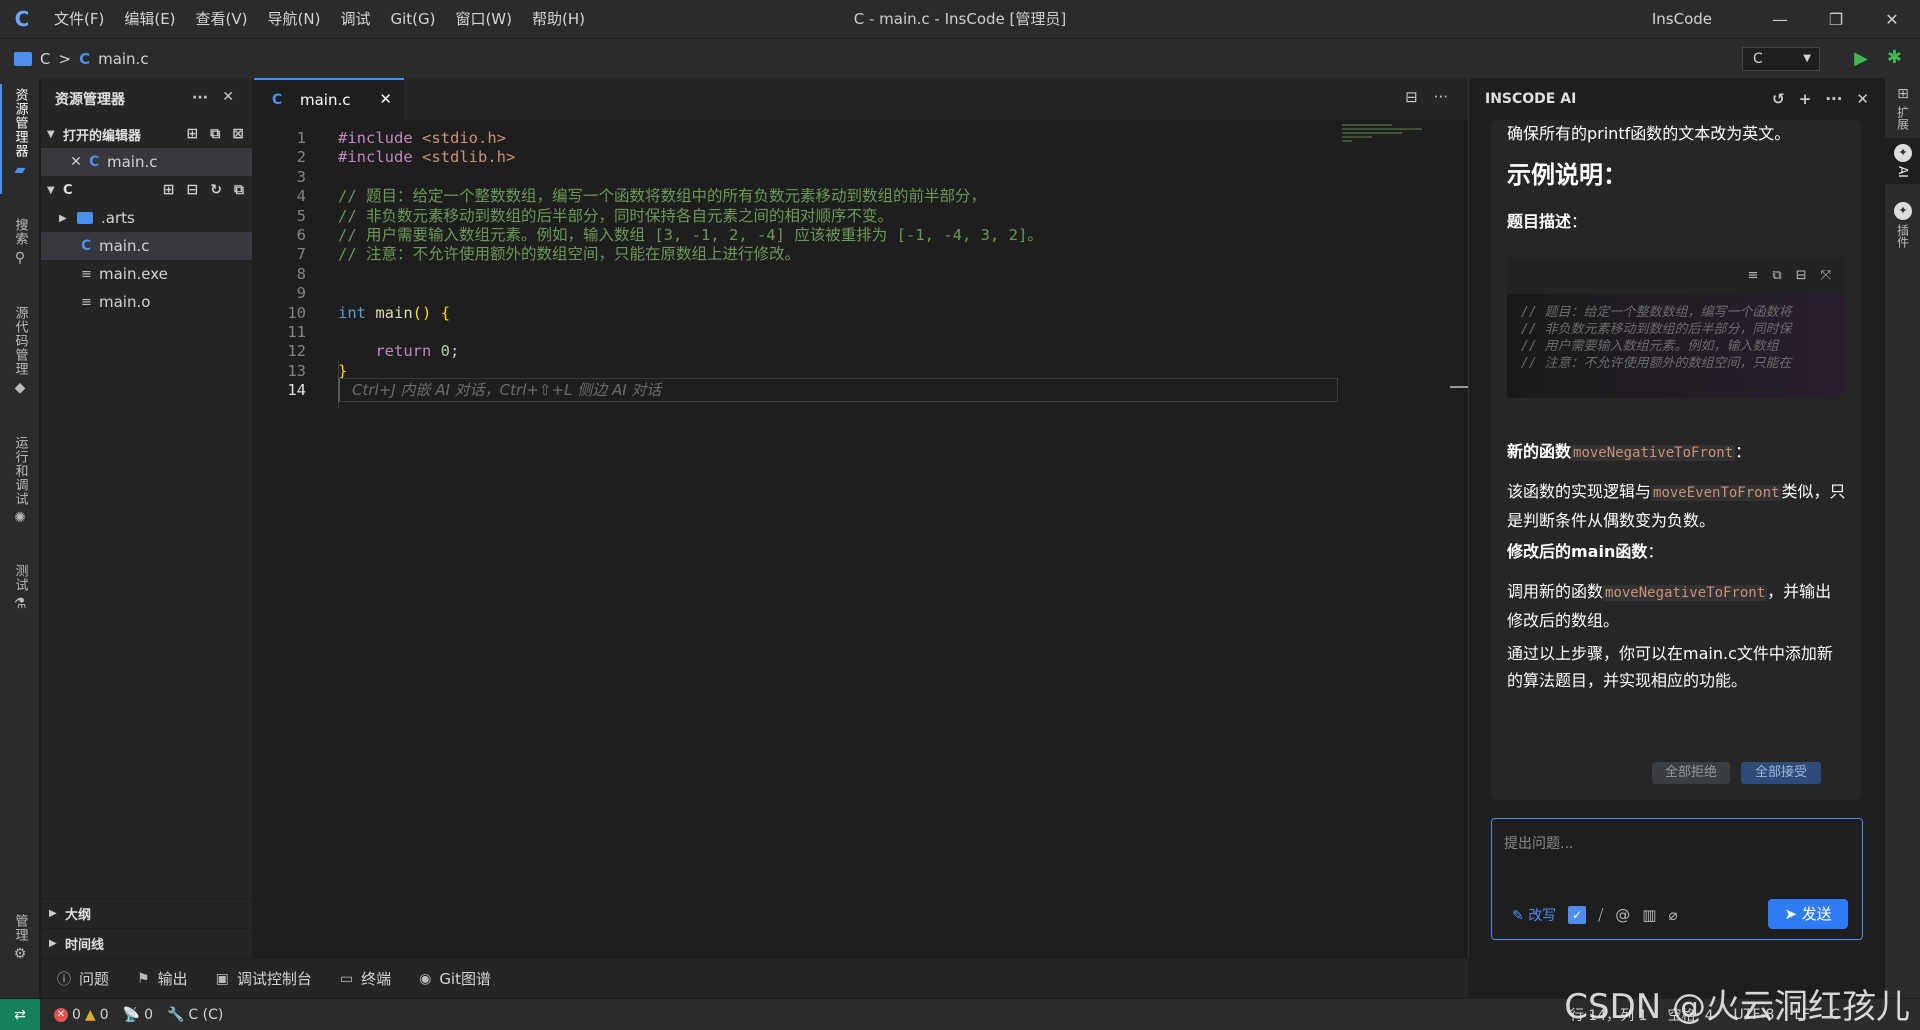 The width and height of the screenshot is (1920, 1030). Describe the element at coordinates (20, 538) in the screenshot. I see `activity-bar: 资源管理器 ▰ 搜索 ⚲ 源代码管理 ◆ 运行和调试 ✺ 测试 ⚗ 管理 ⚙` at that location.